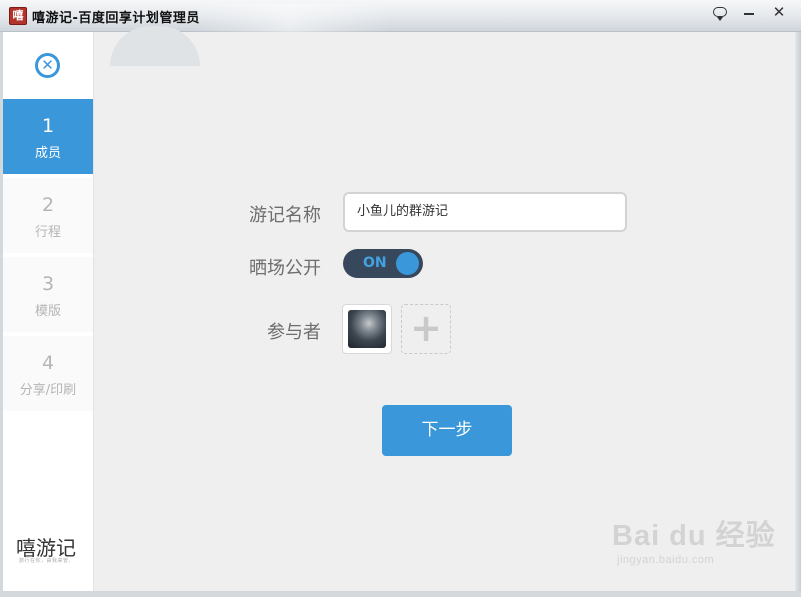 Image resolution: width=801 pixels, height=597 pixels. I want to click on toggle-knob, so click(407, 263).